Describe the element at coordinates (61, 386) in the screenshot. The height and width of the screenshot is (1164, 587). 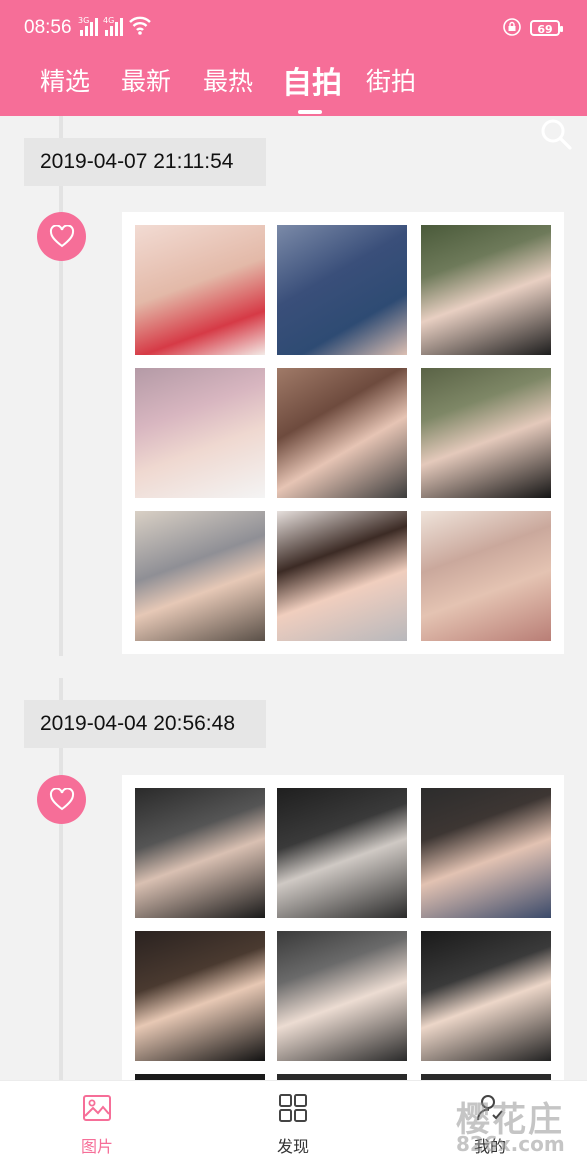
I see `timeline-line` at that location.